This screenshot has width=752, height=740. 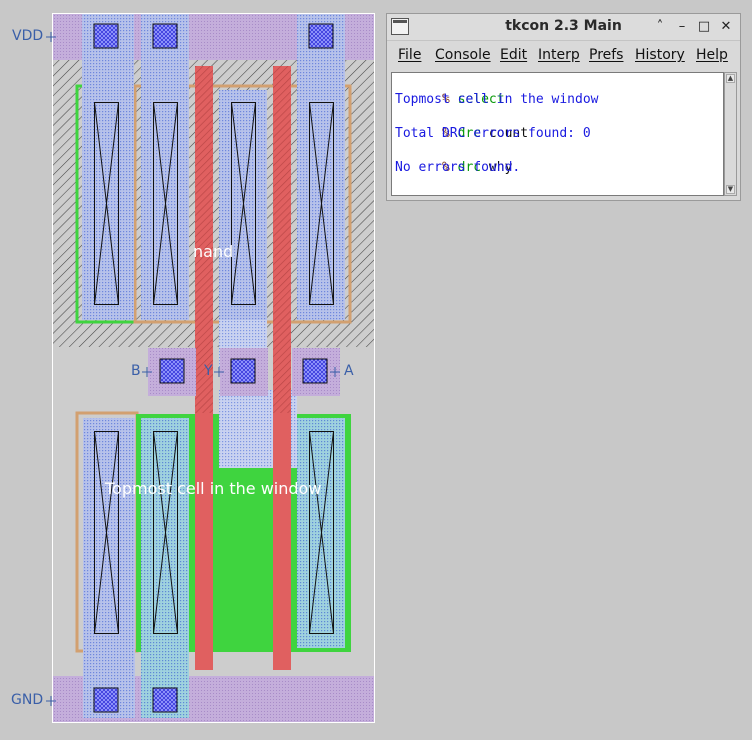 I want to click on close-button: ✕, so click(x=726, y=27).